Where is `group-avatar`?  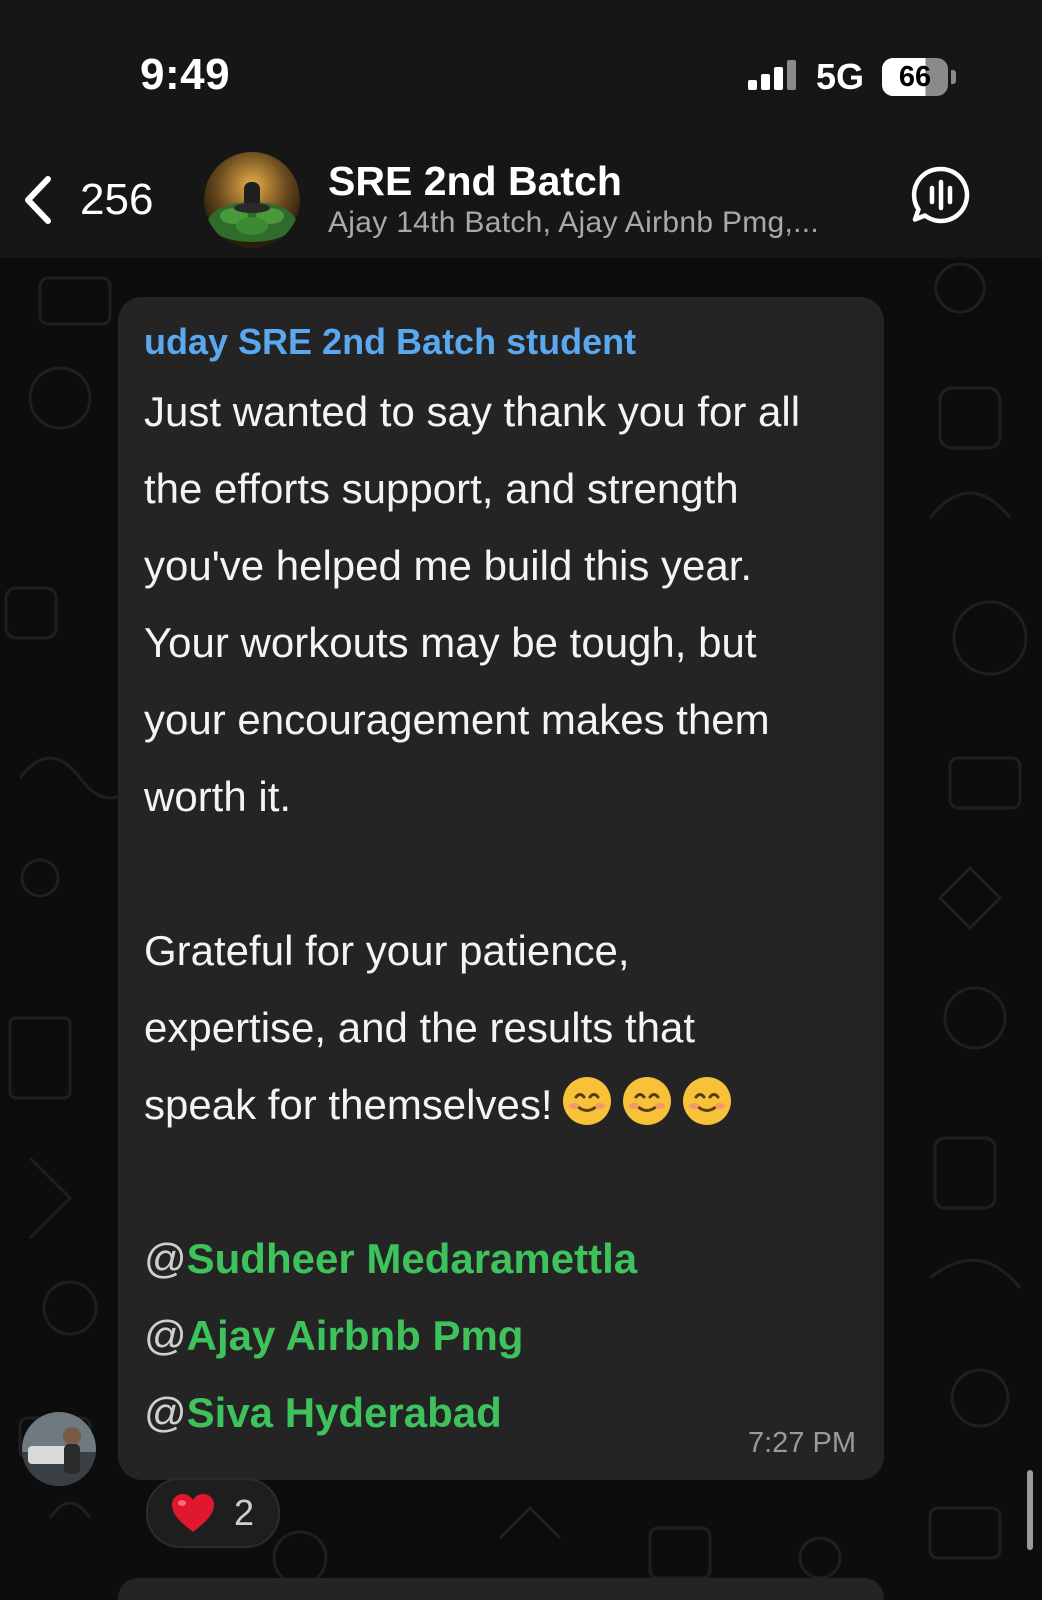
group-avatar is located at coordinates (252, 200).